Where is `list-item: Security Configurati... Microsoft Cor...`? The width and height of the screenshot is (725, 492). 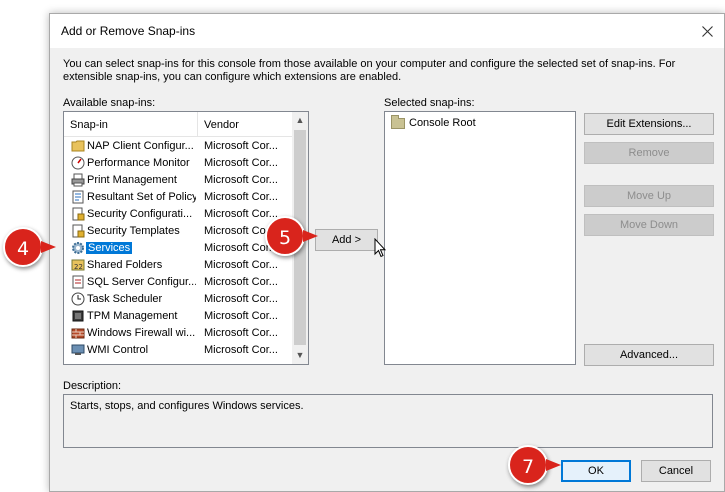
list-item: Security Configurati... Microsoft Cor... is located at coordinates (179, 214).